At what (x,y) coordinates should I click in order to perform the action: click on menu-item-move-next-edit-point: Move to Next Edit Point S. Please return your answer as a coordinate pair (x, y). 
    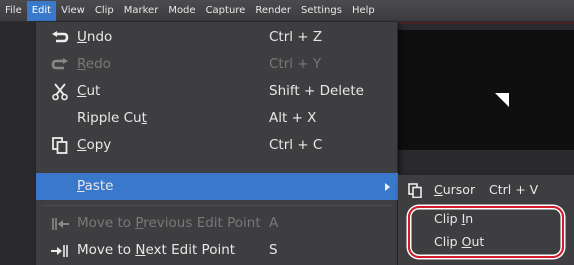
    Looking at the image, I should click on (217, 250).